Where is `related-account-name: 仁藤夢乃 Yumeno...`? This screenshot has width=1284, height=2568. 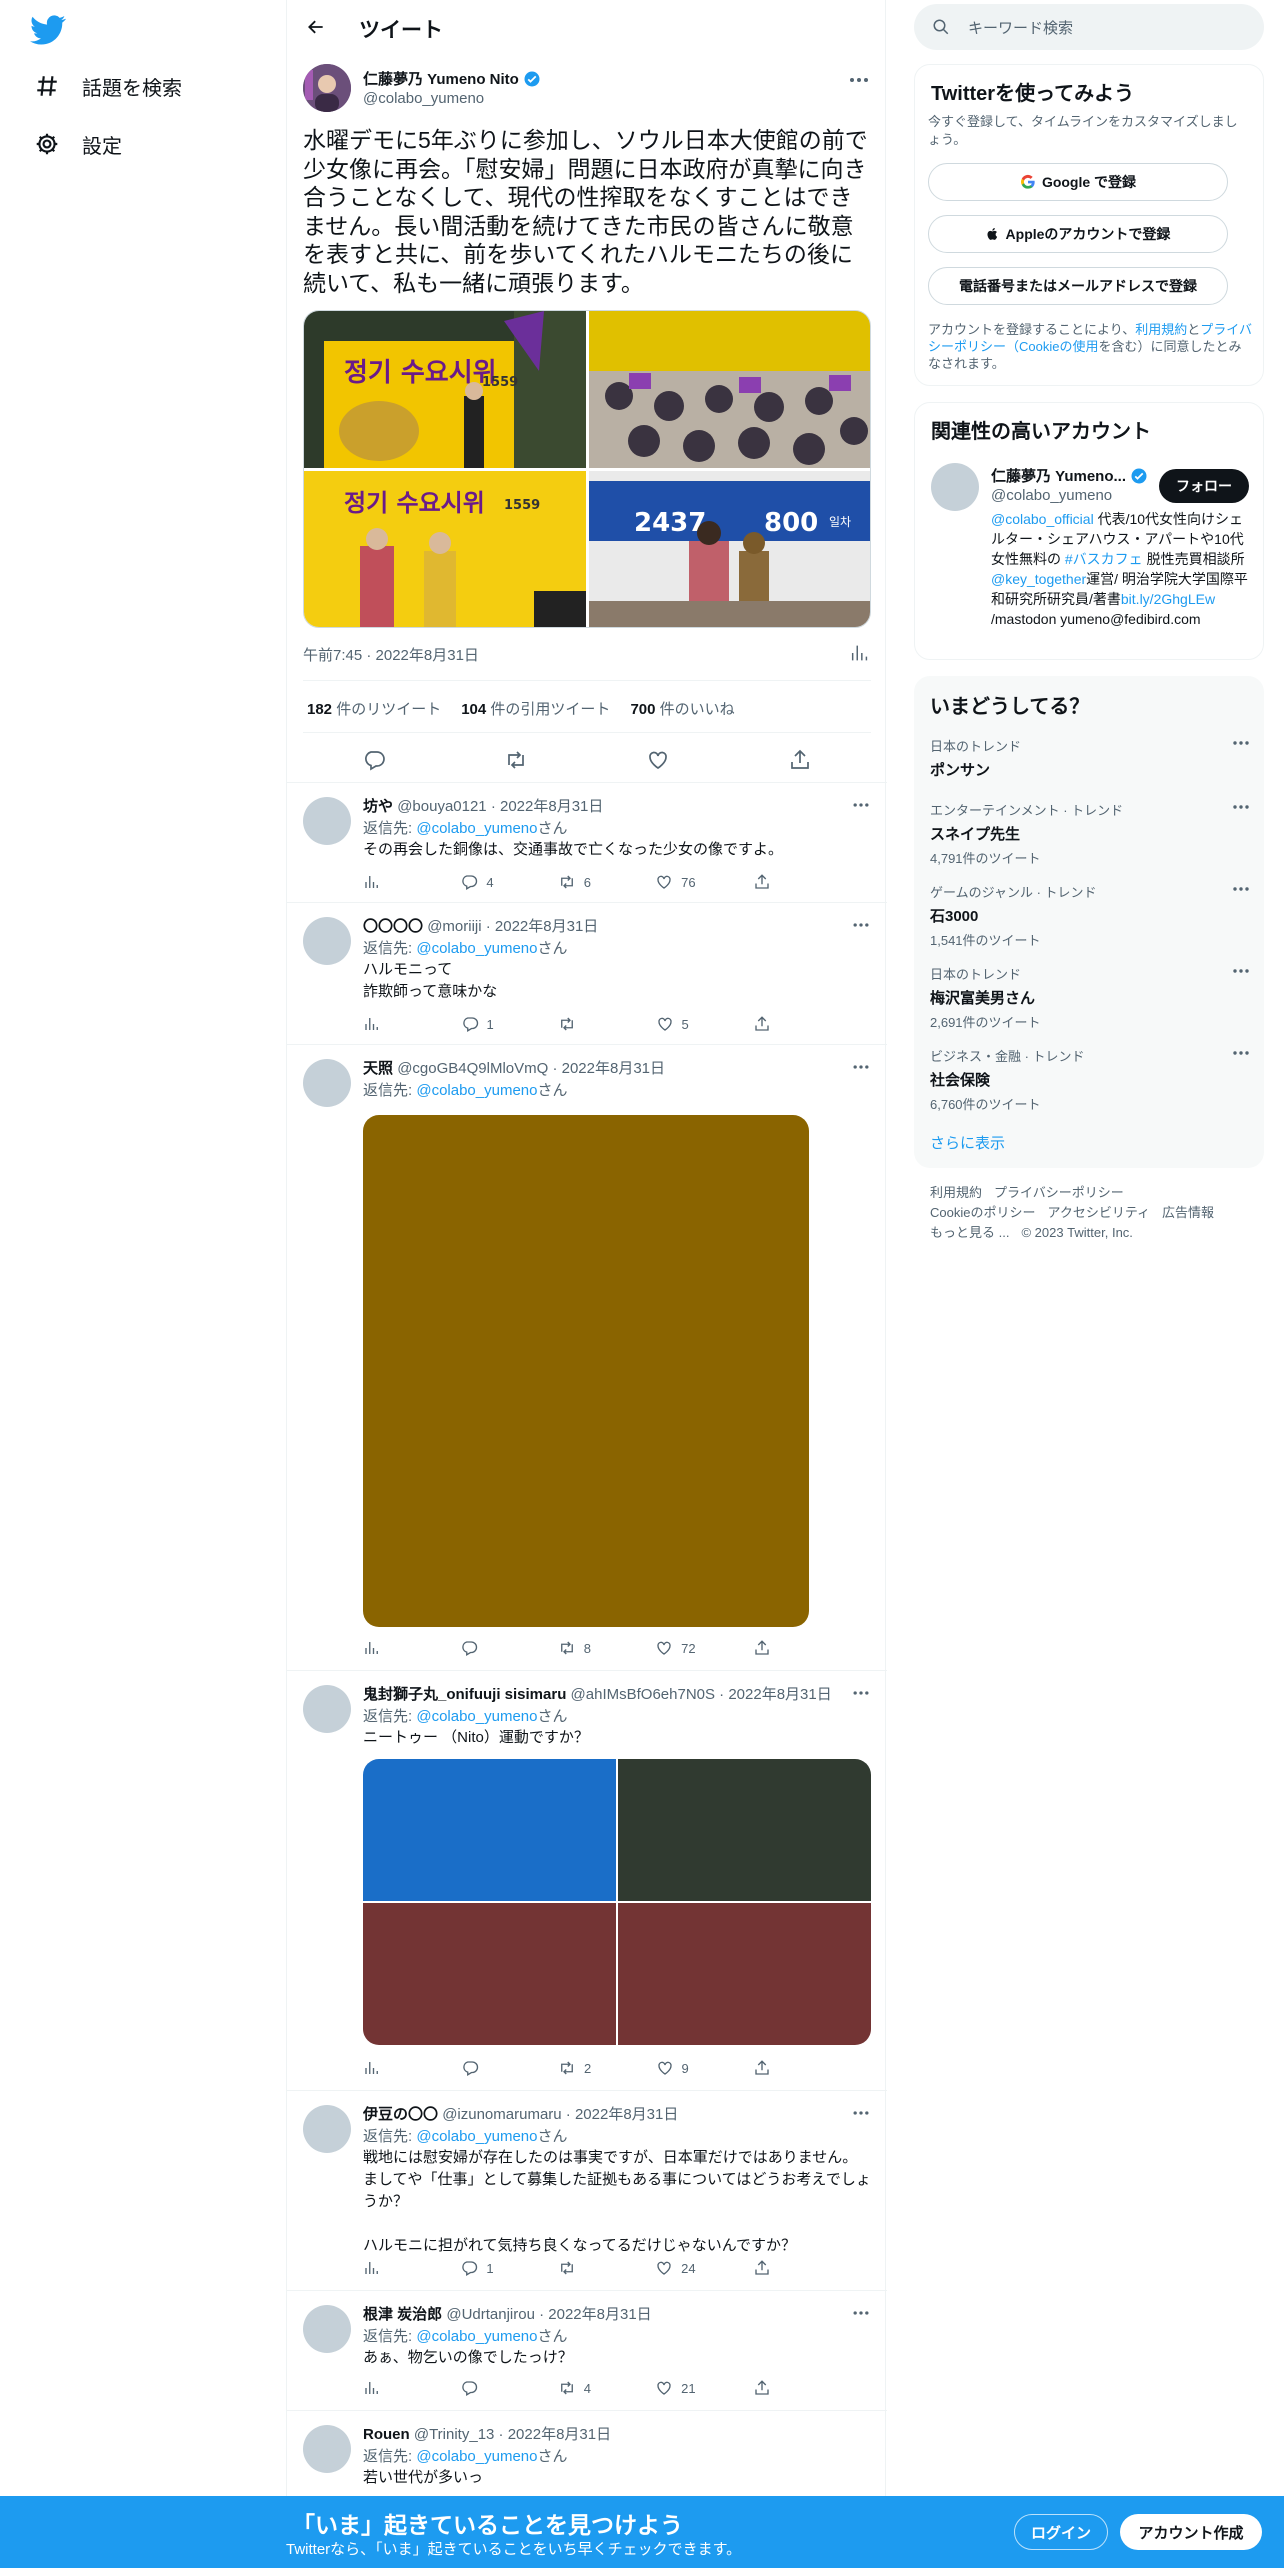
related-account-name: 仁藤夢乃 Yumeno... is located at coordinates (1069, 475).